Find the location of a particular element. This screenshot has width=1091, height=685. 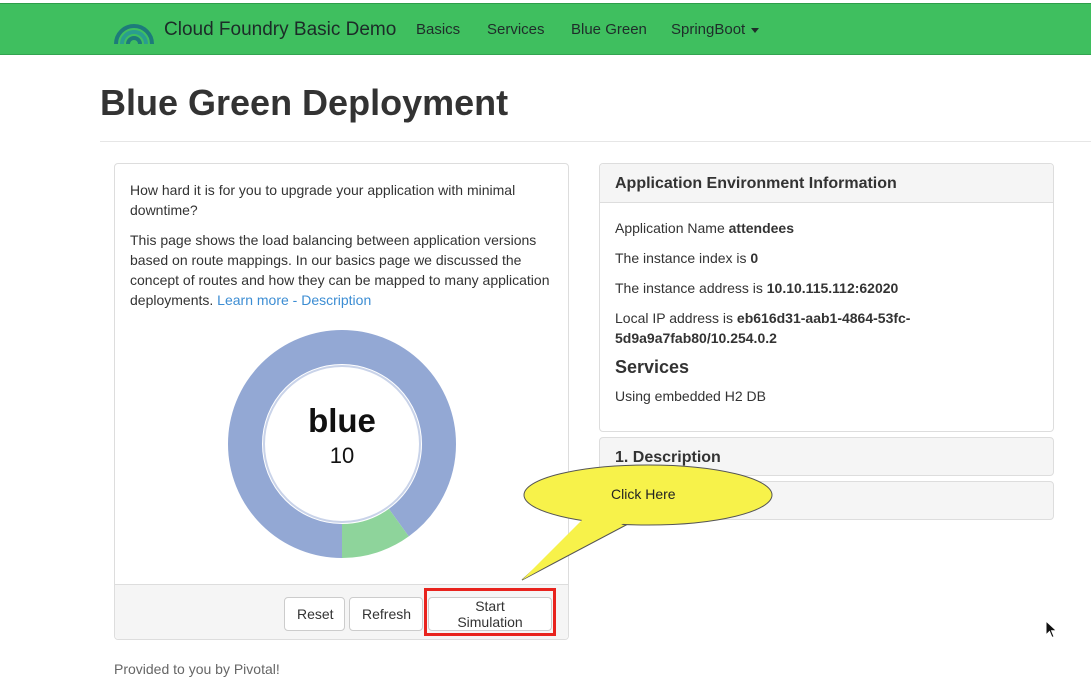

start-simulation-button: Start Simulation is located at coordinates (490, 614).